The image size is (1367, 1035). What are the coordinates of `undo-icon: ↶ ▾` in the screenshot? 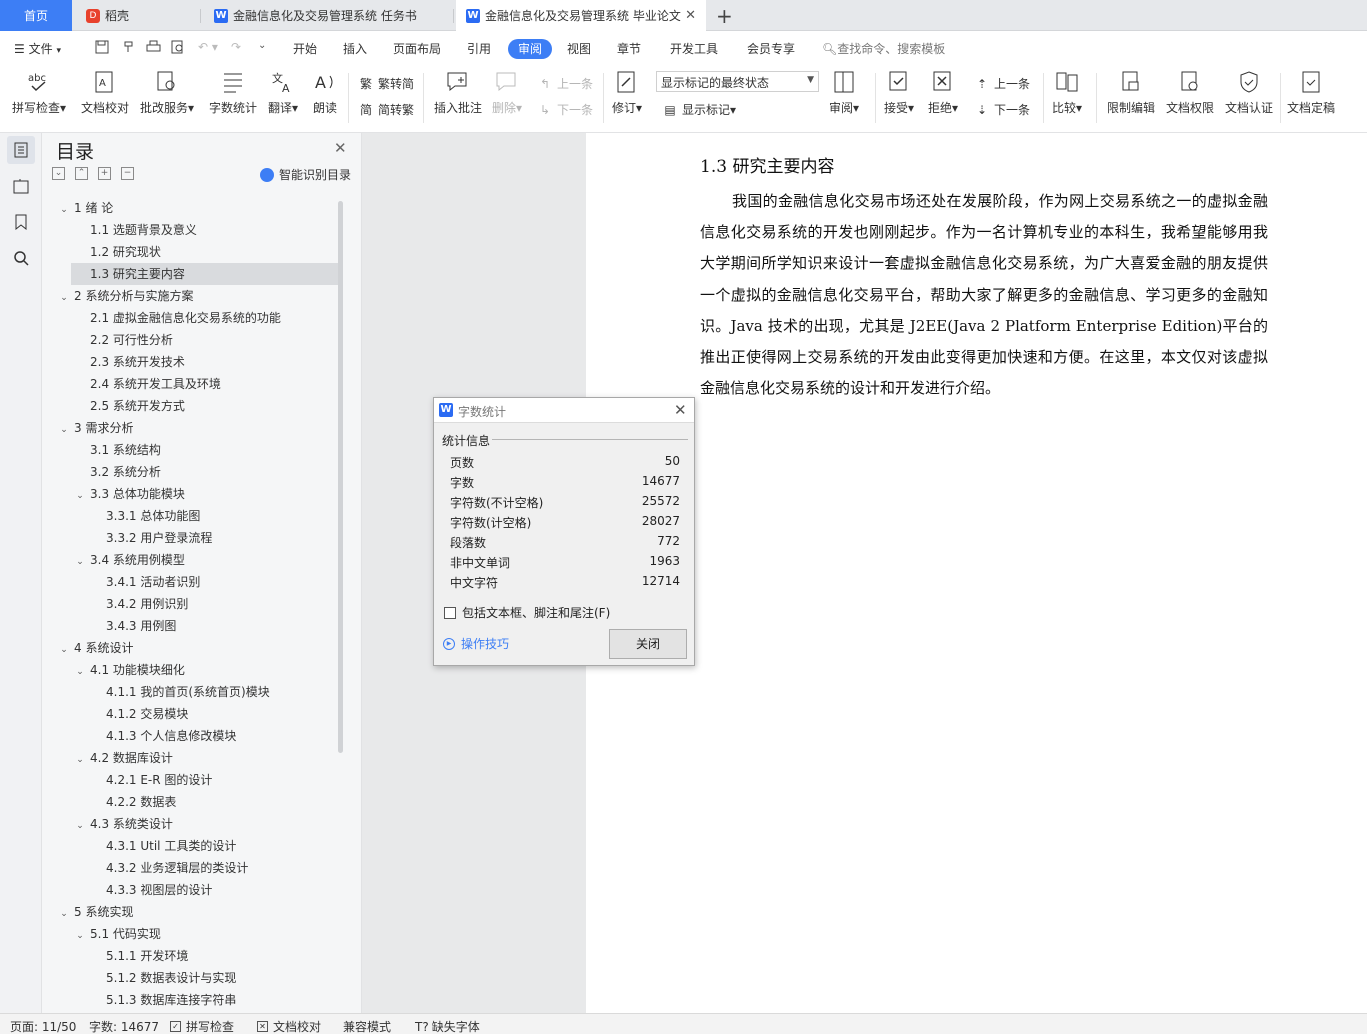 It's located at (208, 47).